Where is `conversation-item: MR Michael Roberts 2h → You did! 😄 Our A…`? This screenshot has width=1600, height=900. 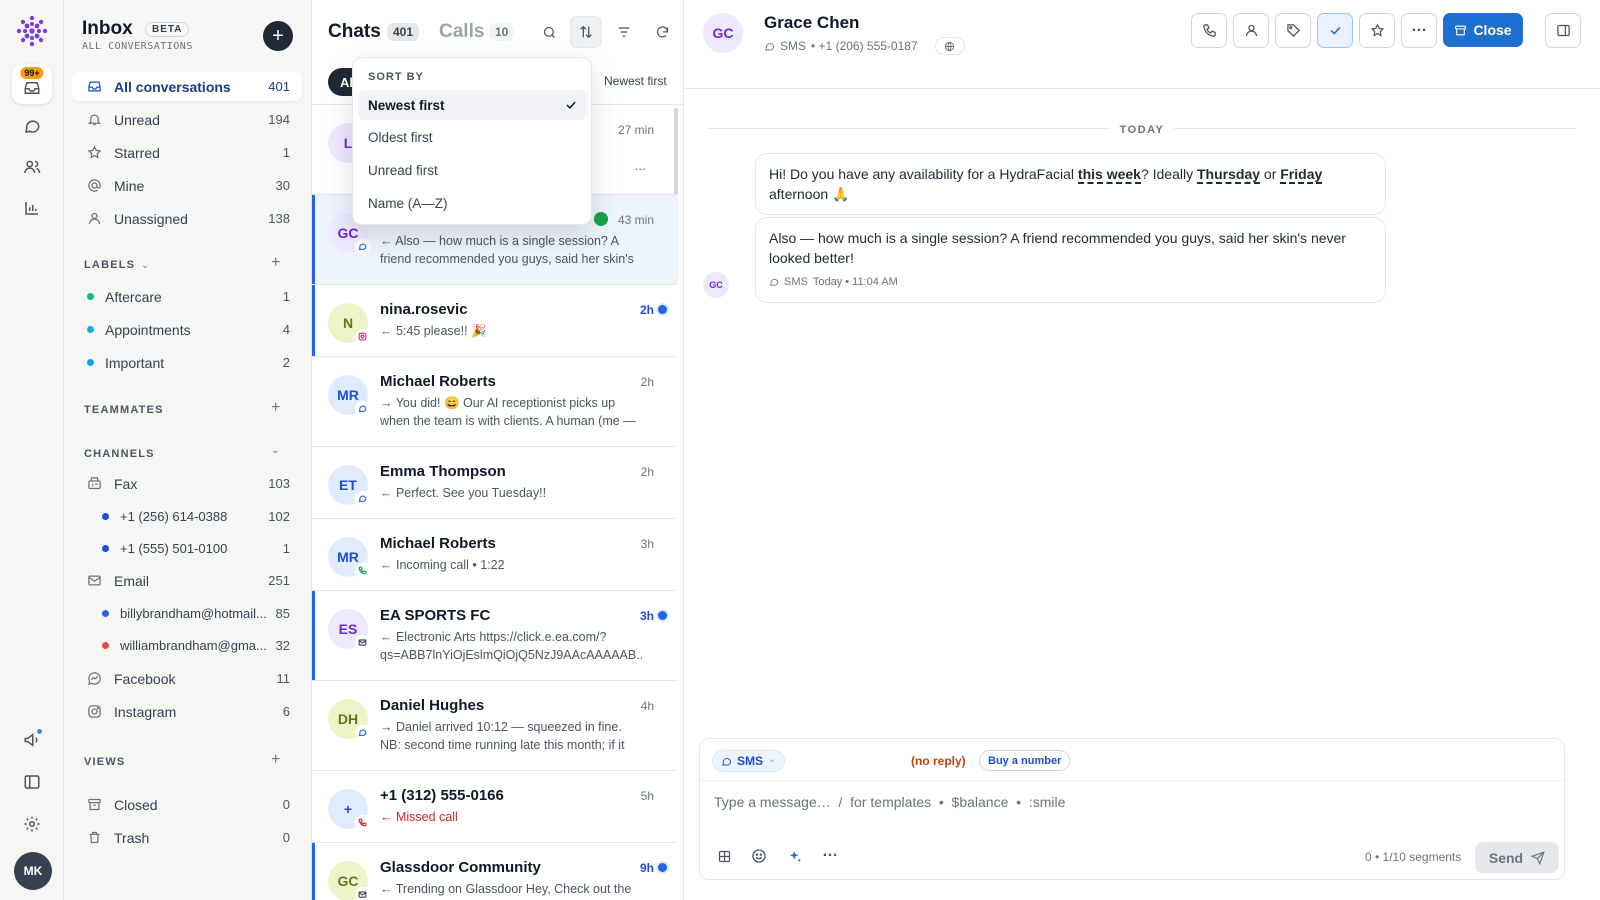
conversation-item: MR Michael Roberts 2h → You did! 😄 Our A… is located at coordinates (495, 402).